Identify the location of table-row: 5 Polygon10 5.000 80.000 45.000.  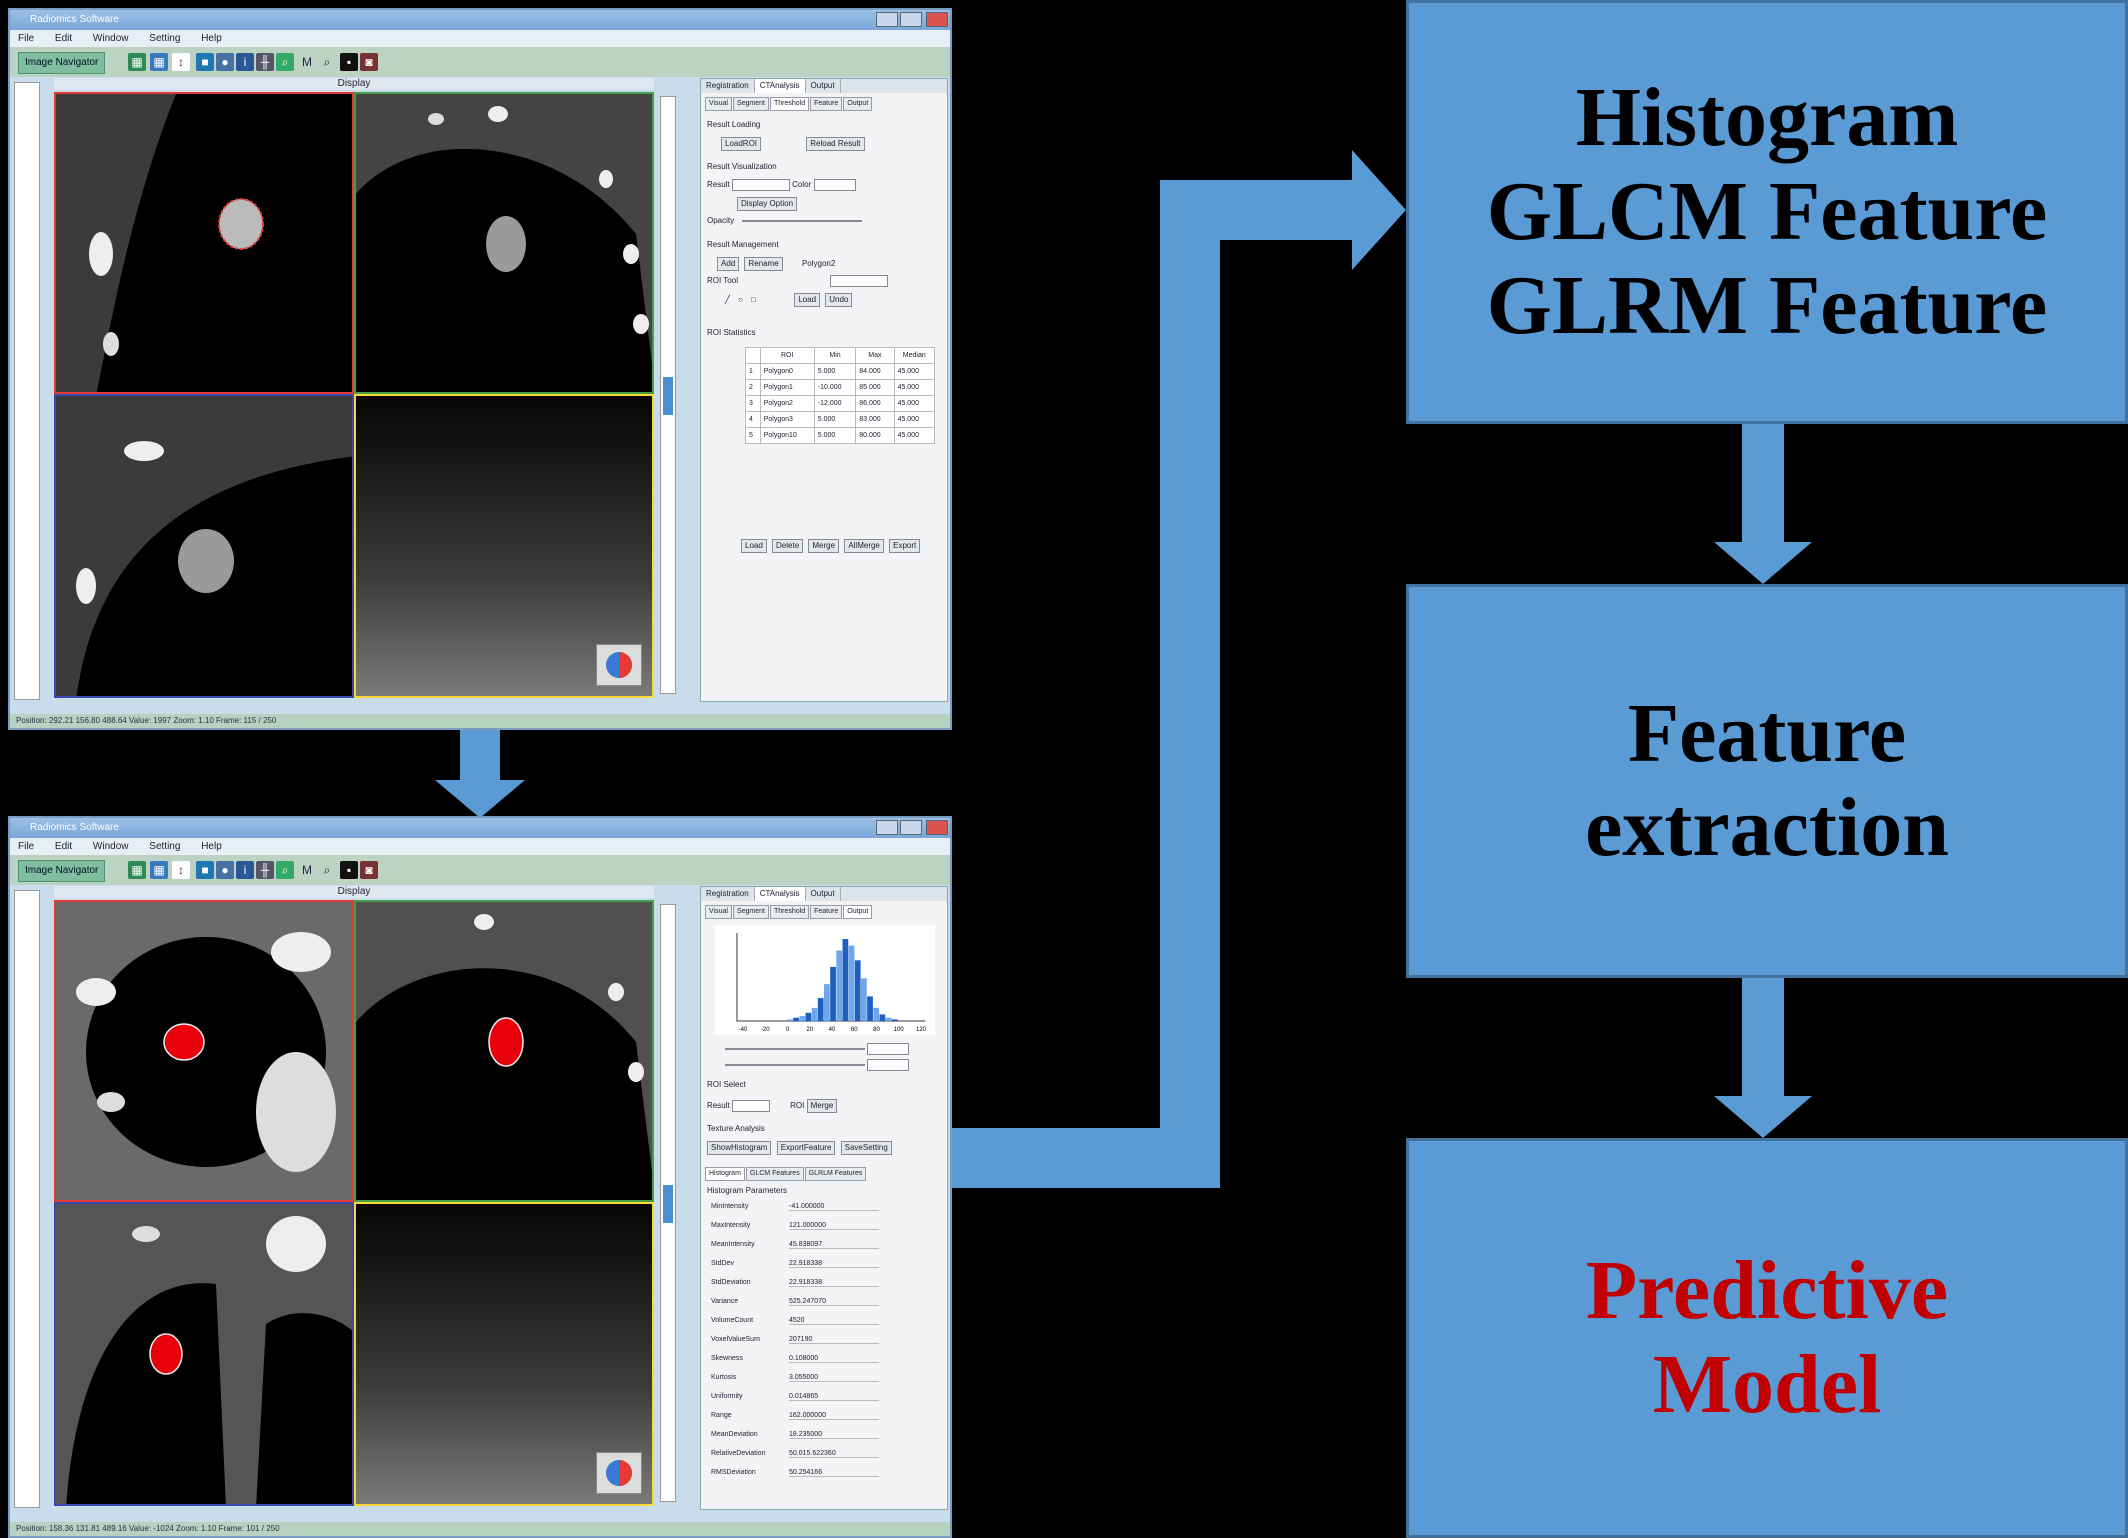
(840, 435).